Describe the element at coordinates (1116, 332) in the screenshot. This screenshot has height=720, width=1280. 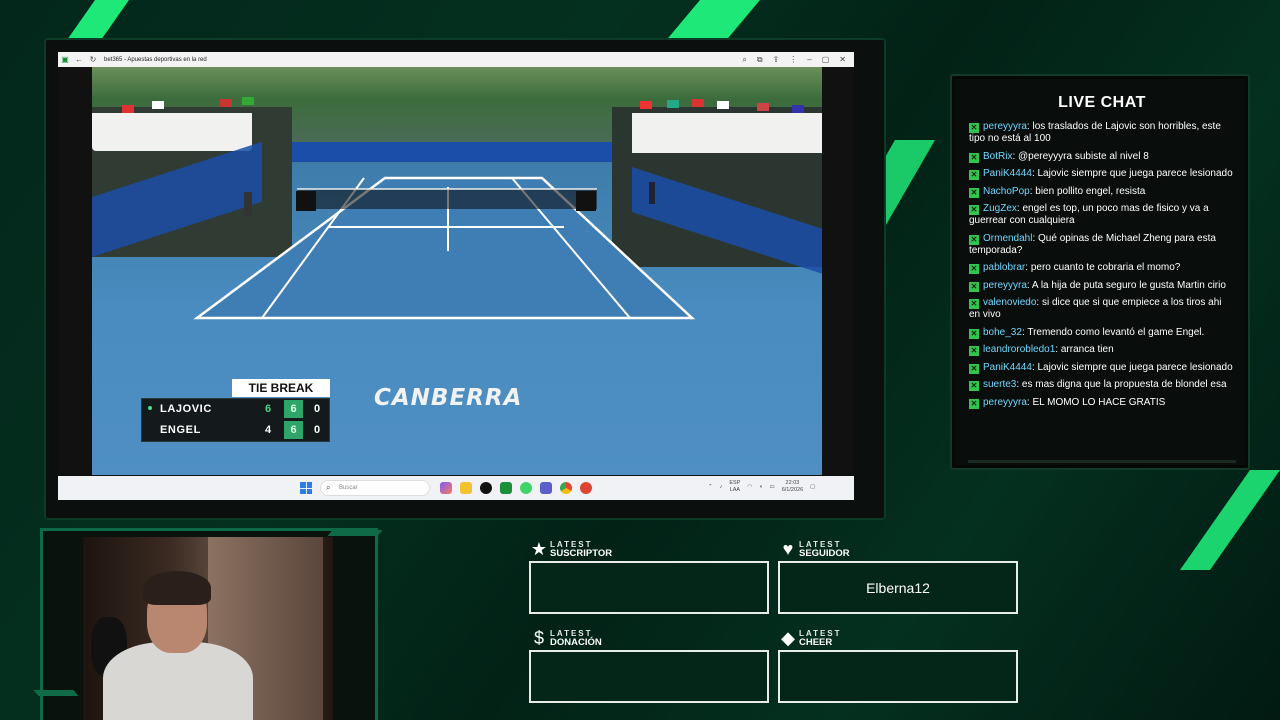
I see `chat-text: Tremendo como levantó el game Engel.` at that location.